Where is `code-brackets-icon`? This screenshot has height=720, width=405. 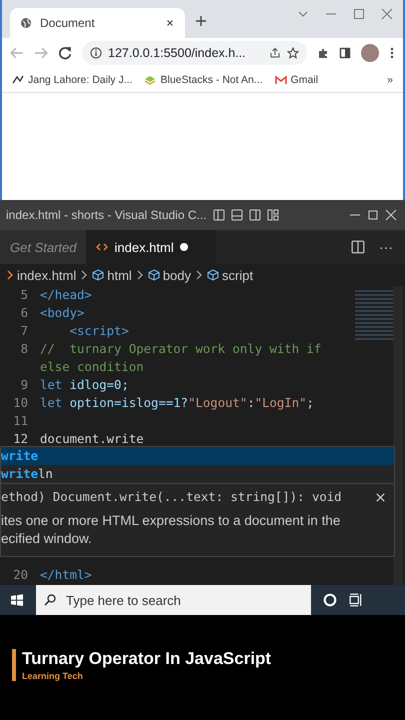
code-brackets-icon is located at coordinates (102, 247).